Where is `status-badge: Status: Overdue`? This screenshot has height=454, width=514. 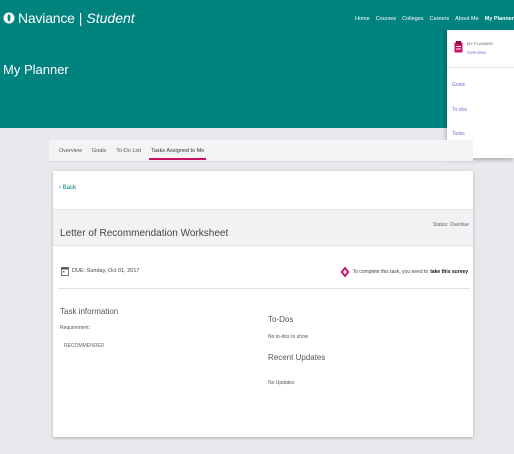 status-badge: Status: Overdue is located at coordinates (450, 225).